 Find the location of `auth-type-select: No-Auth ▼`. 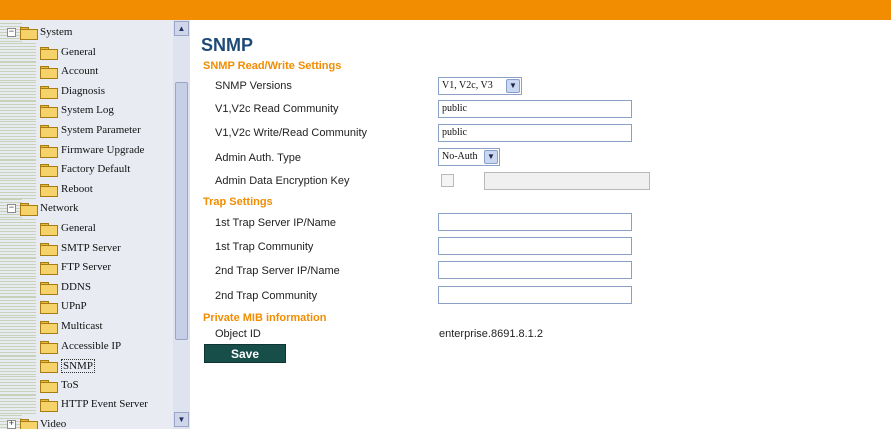

auth-type-select: No-Auth ▼ is located at coordinates (469, 157).